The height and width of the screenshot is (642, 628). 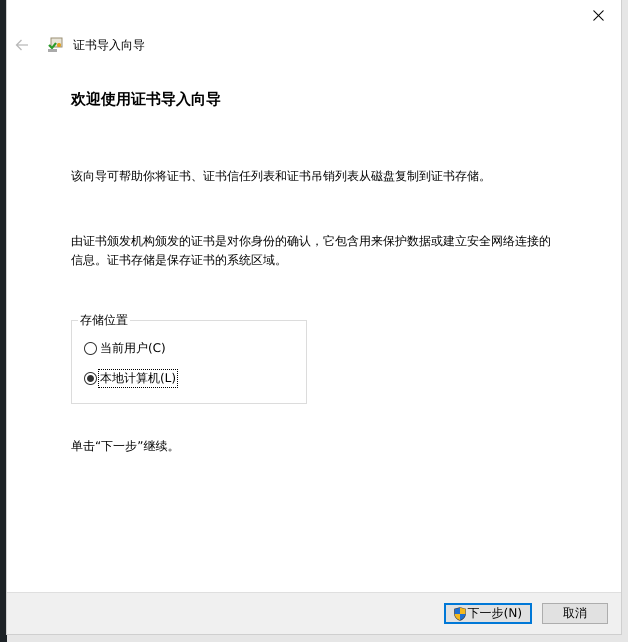 What do you see at coordinates (133, 348) in the screenshot?
I see `radio-label: 当前用户(C)` at bounding box center [133, 348].